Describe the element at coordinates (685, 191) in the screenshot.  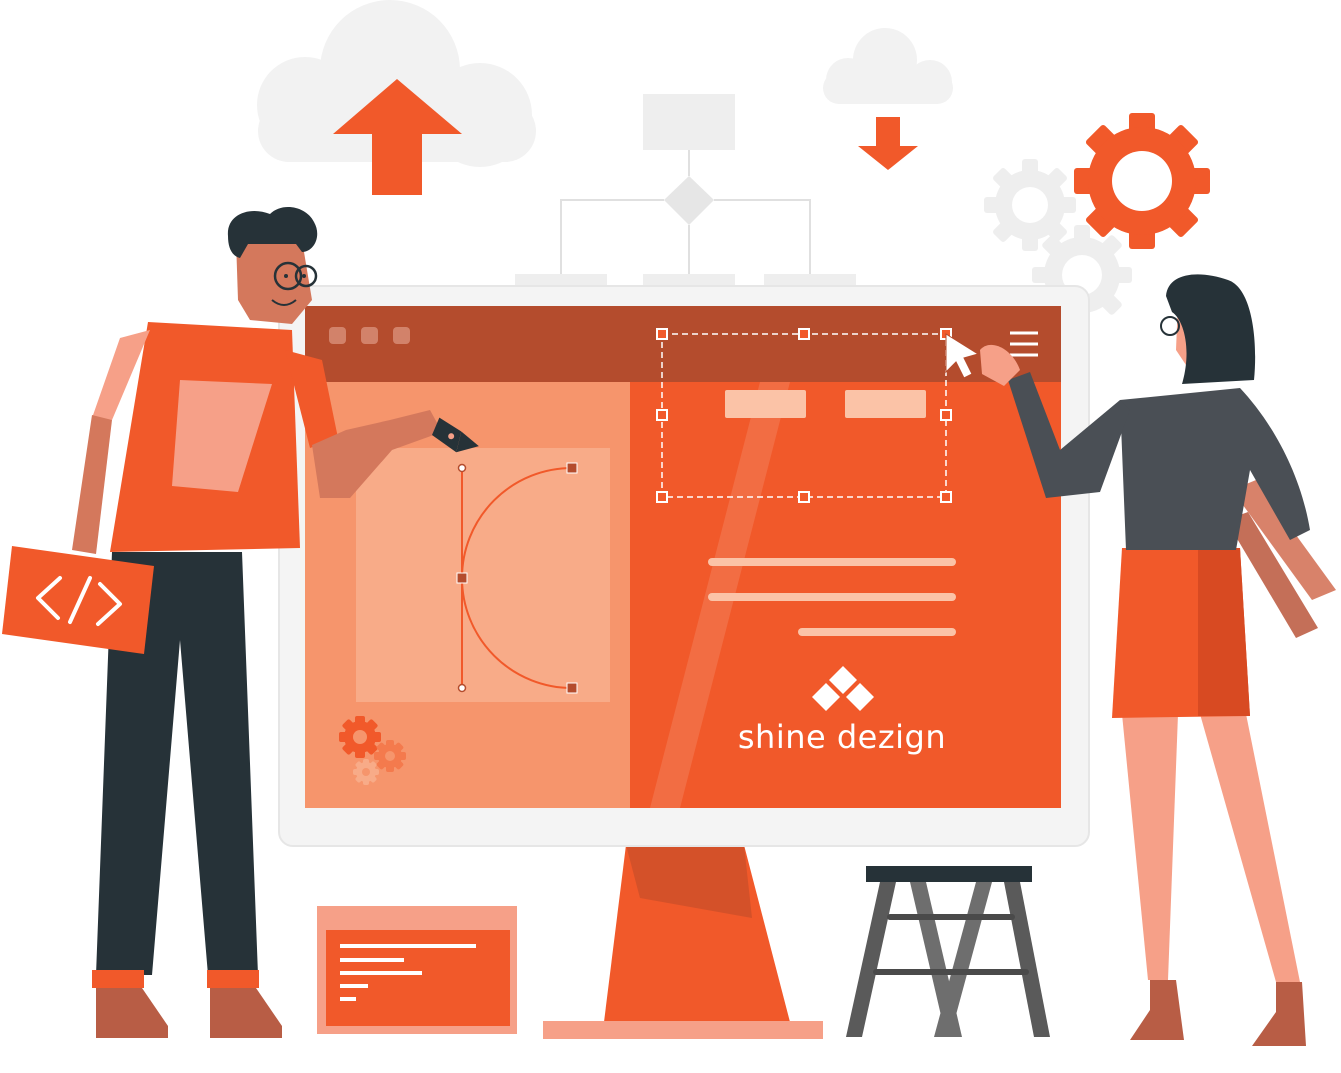
I see `flowchart` at that location.